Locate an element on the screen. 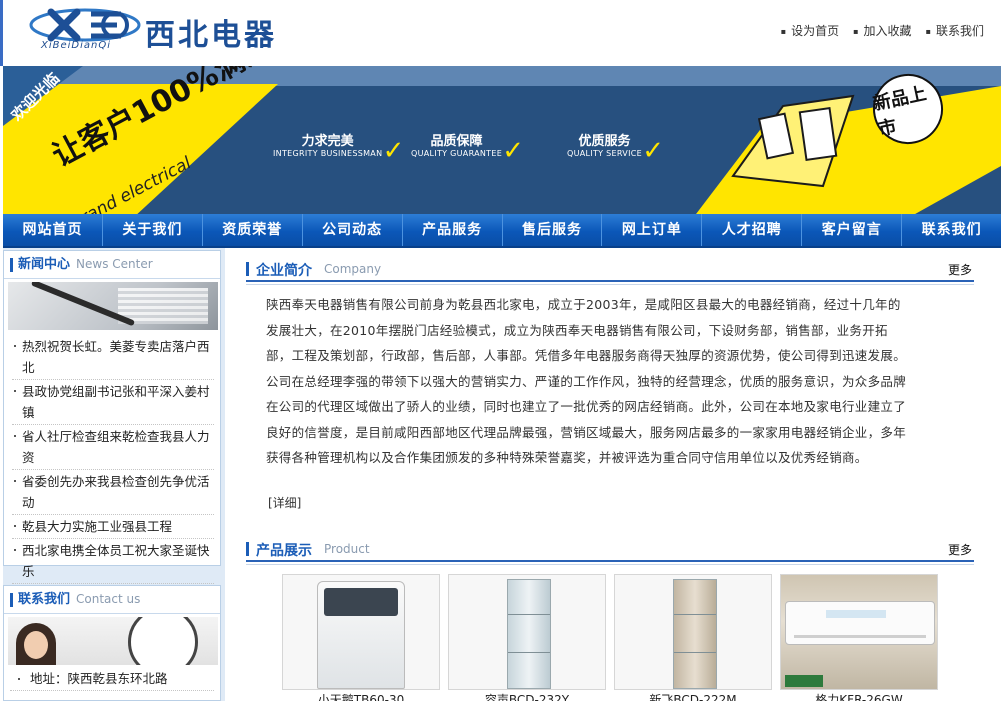 The height and width of the screenshot is (701, 1002). news-item: 乾县大力实施工业强县工程 is located at coordinates (113, 527).